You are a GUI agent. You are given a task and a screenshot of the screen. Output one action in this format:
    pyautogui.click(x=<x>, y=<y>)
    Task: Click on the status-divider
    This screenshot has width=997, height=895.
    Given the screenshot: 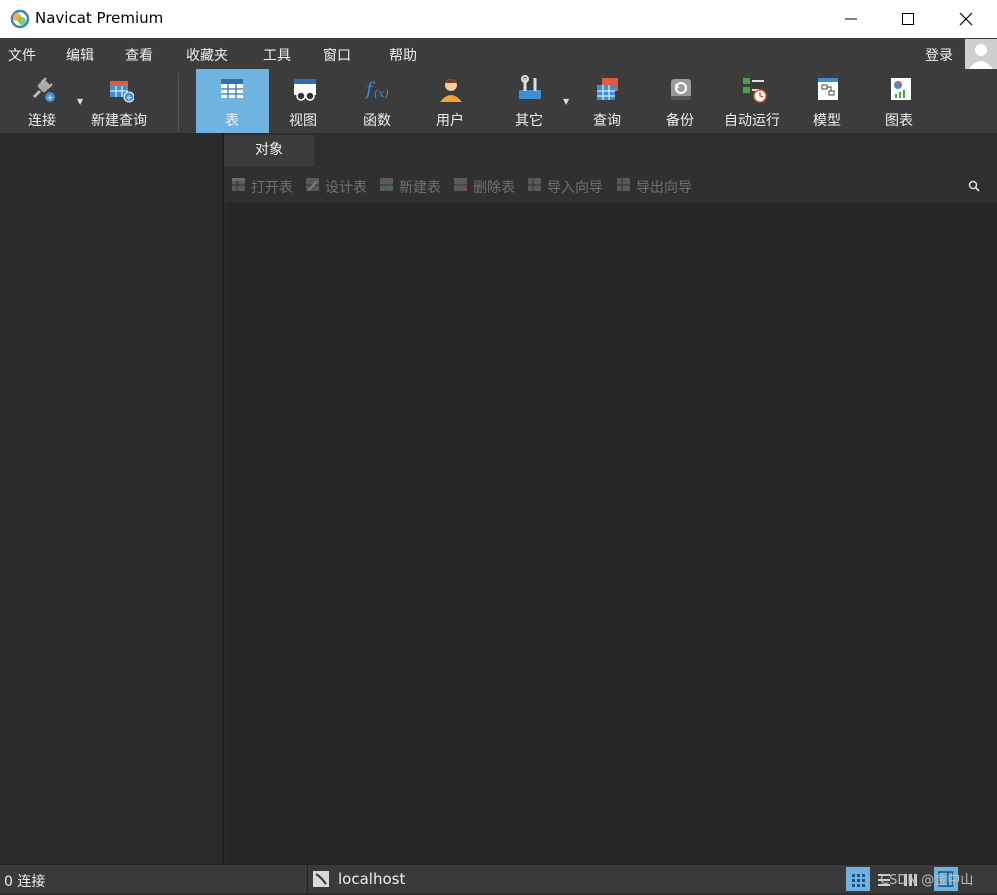 What is the action you would take?
    pyautogui.click(x=307, y=879)
    